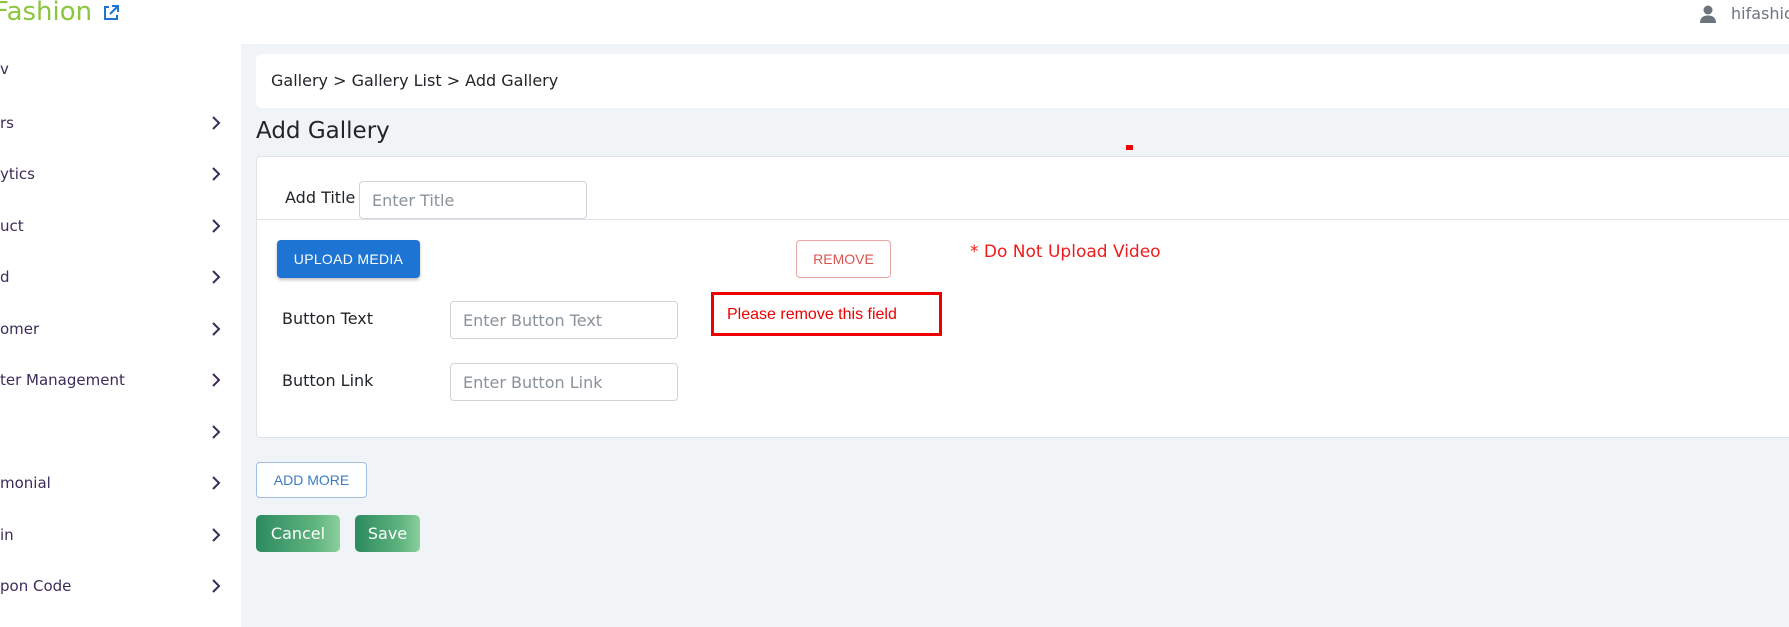  Describe the element at coordinates (62, 380) in the screenshot. I see `sidebar-item-label: ter Management` at that location.